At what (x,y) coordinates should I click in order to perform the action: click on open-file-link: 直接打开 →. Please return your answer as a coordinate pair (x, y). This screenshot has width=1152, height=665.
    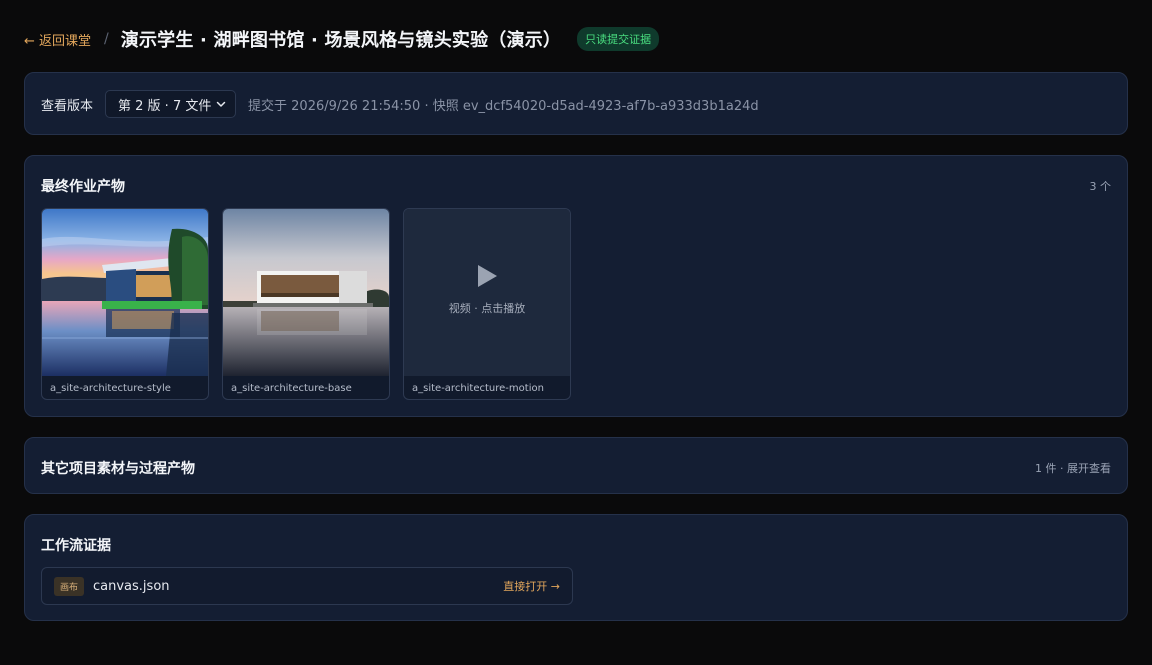
    Looking at the image, I should click on (531, 586).